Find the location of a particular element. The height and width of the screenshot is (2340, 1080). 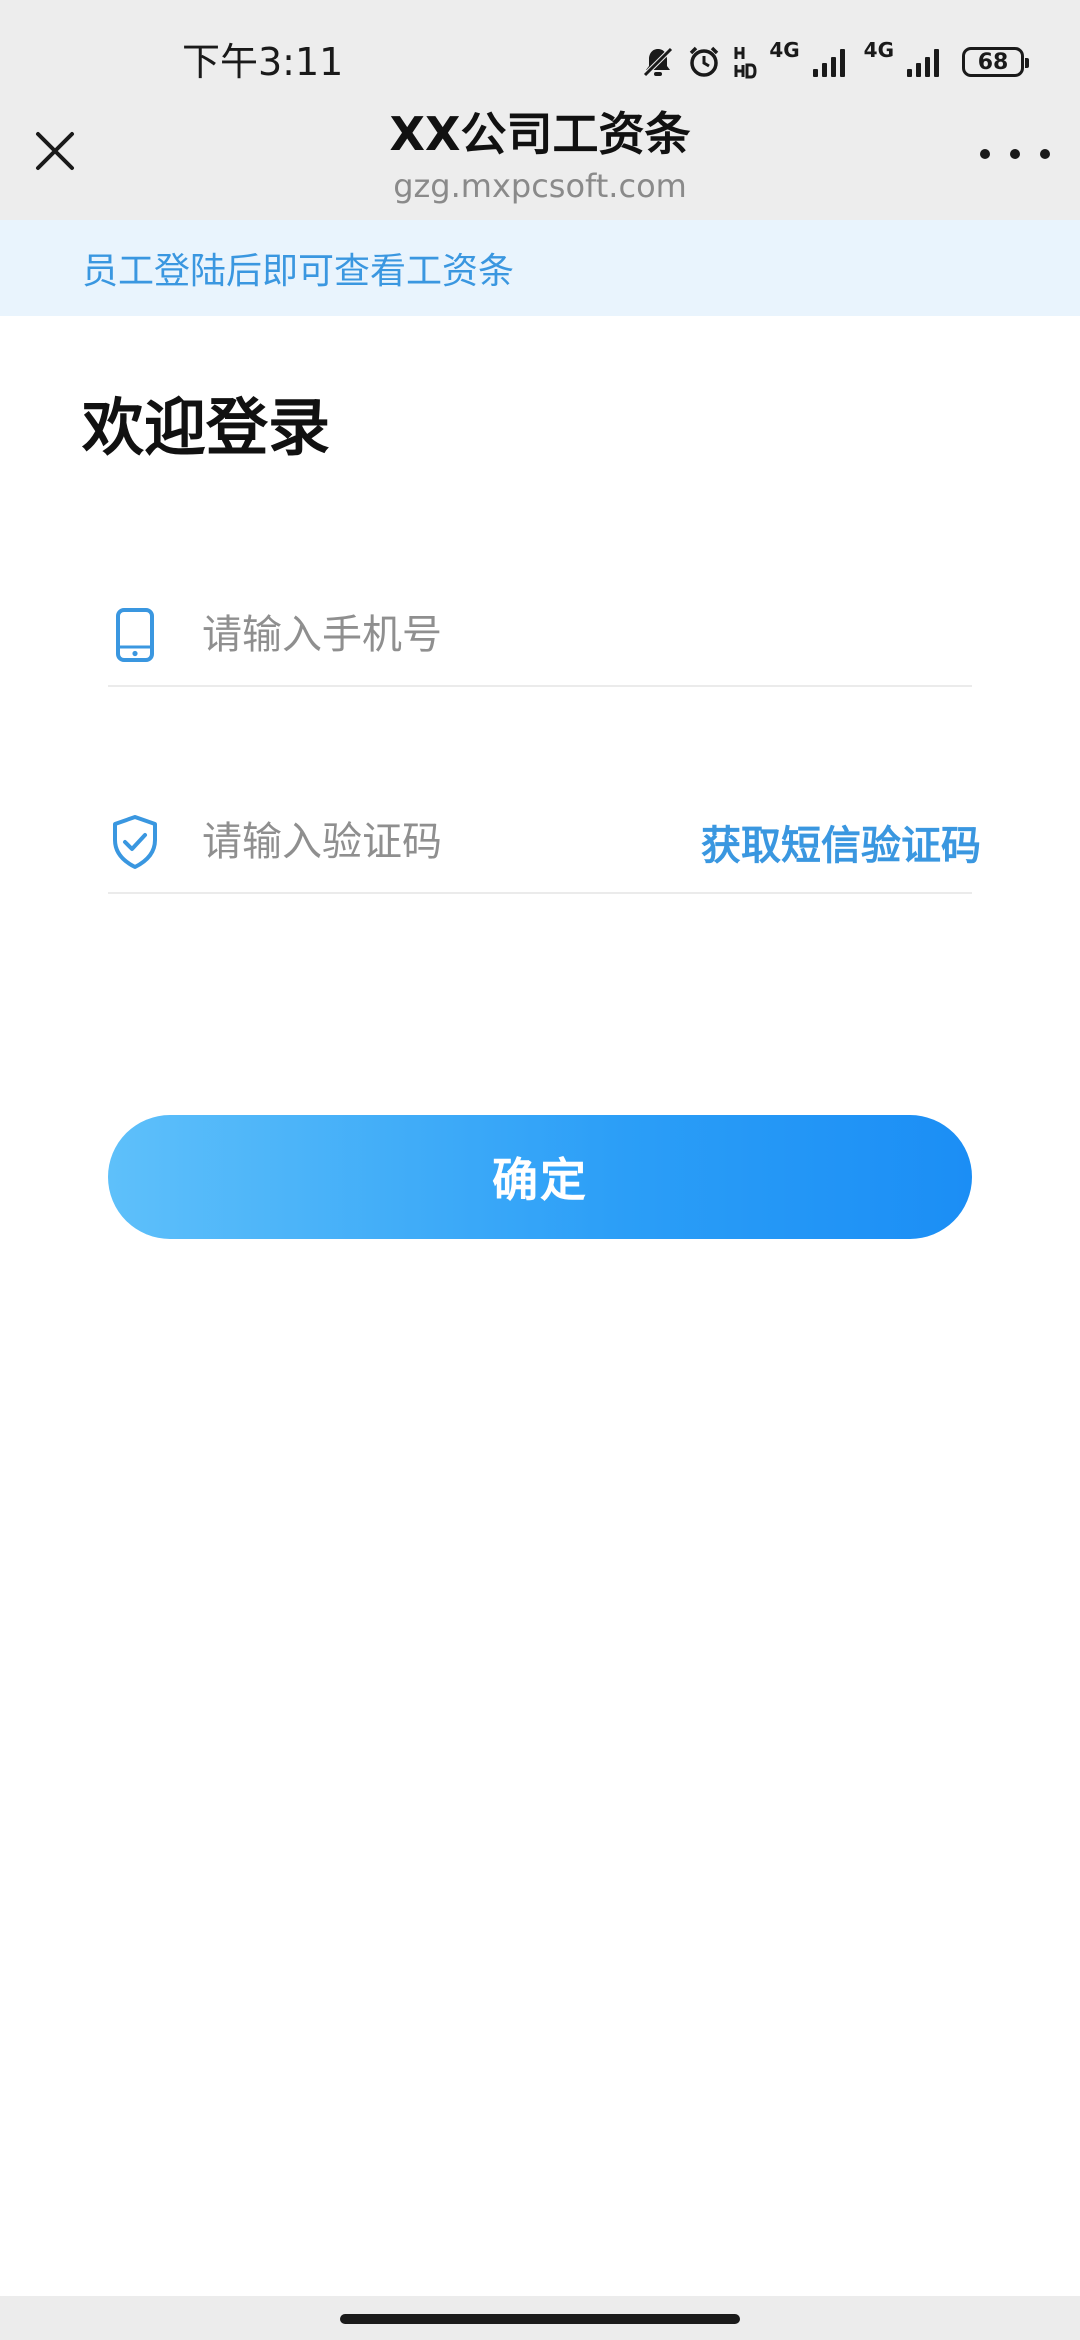

phone-icon is located at coordinates (135, 635).